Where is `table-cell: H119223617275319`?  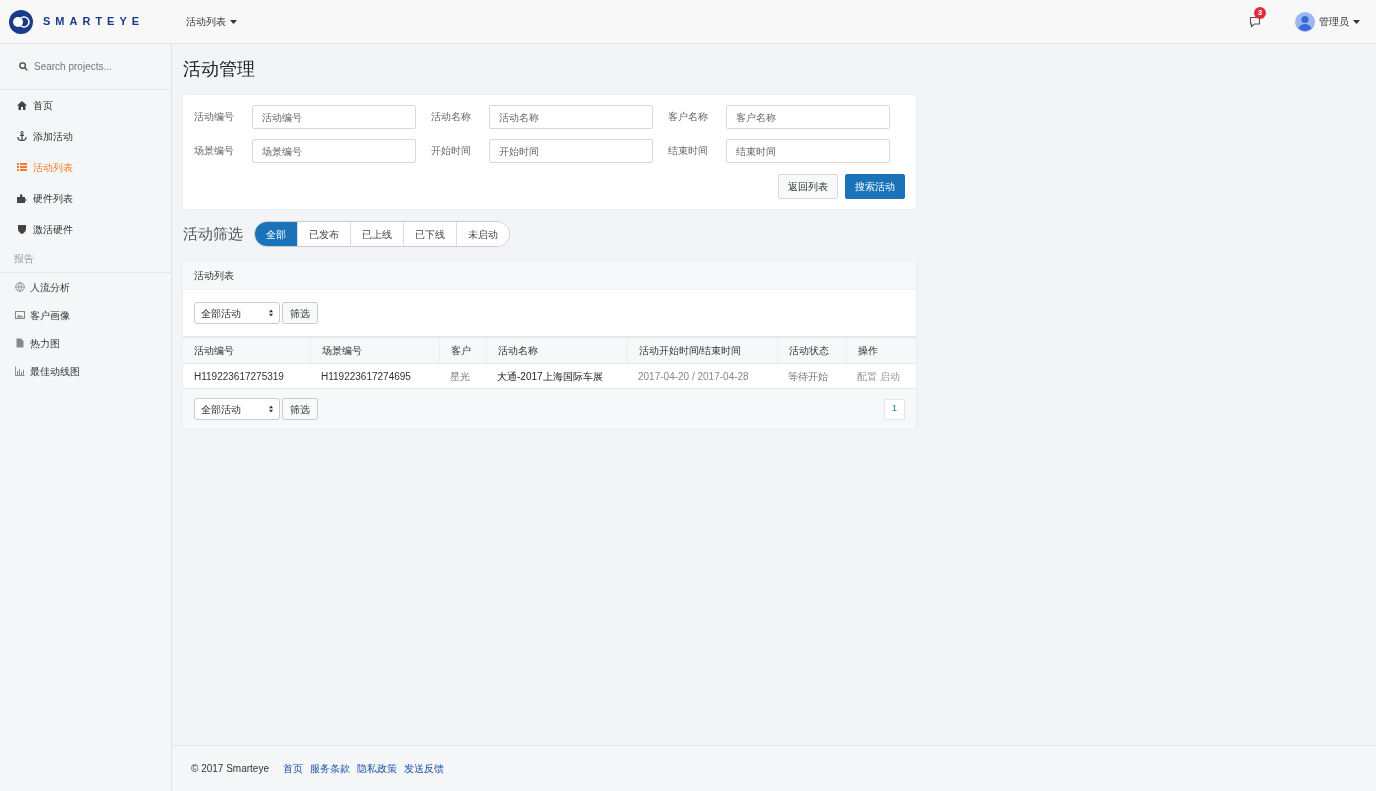
table-cell: H119223617275319 is located at coordinates (246, 376).